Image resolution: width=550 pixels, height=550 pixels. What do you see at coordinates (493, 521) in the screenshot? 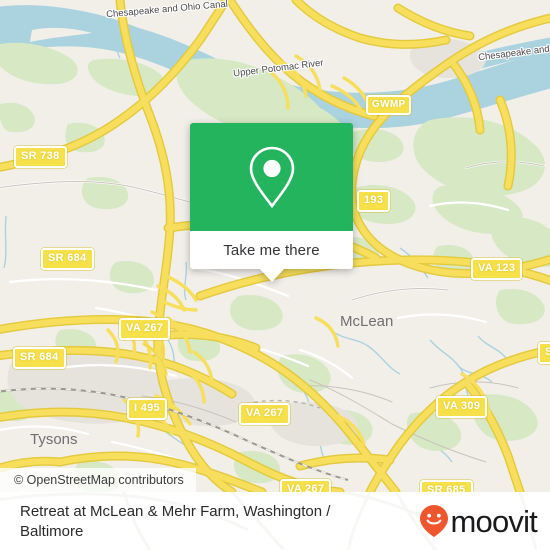
I see `moovit-wordmark: moovit` at bounding box center [493, 521].